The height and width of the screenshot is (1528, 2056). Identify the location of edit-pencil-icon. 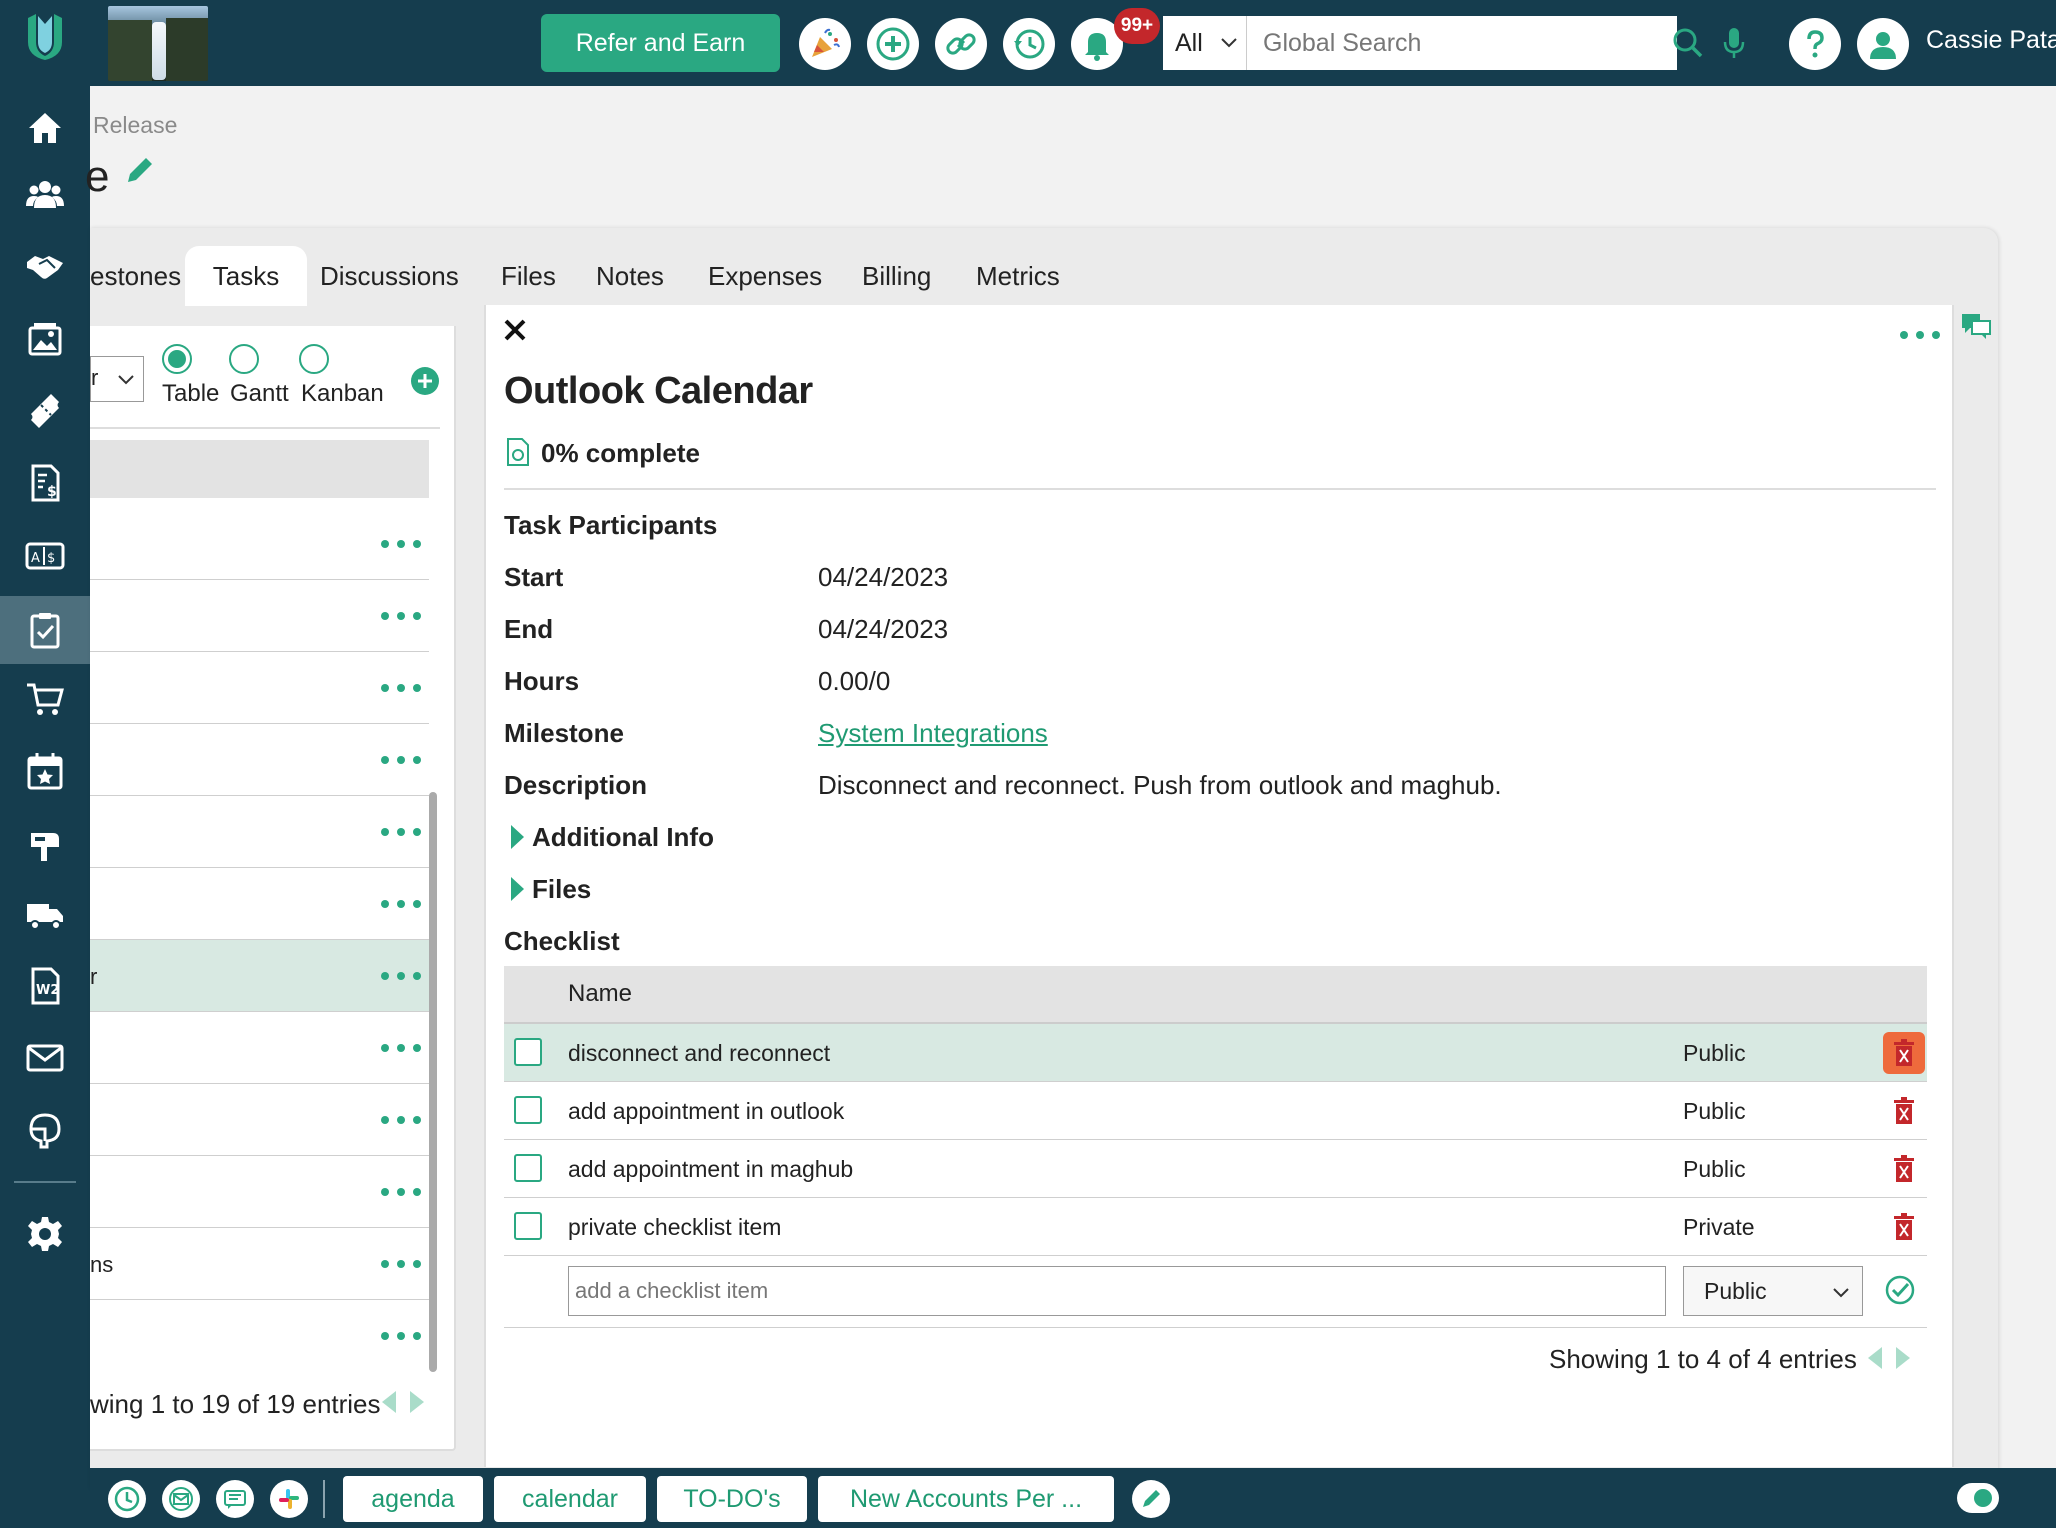
(140, 170).